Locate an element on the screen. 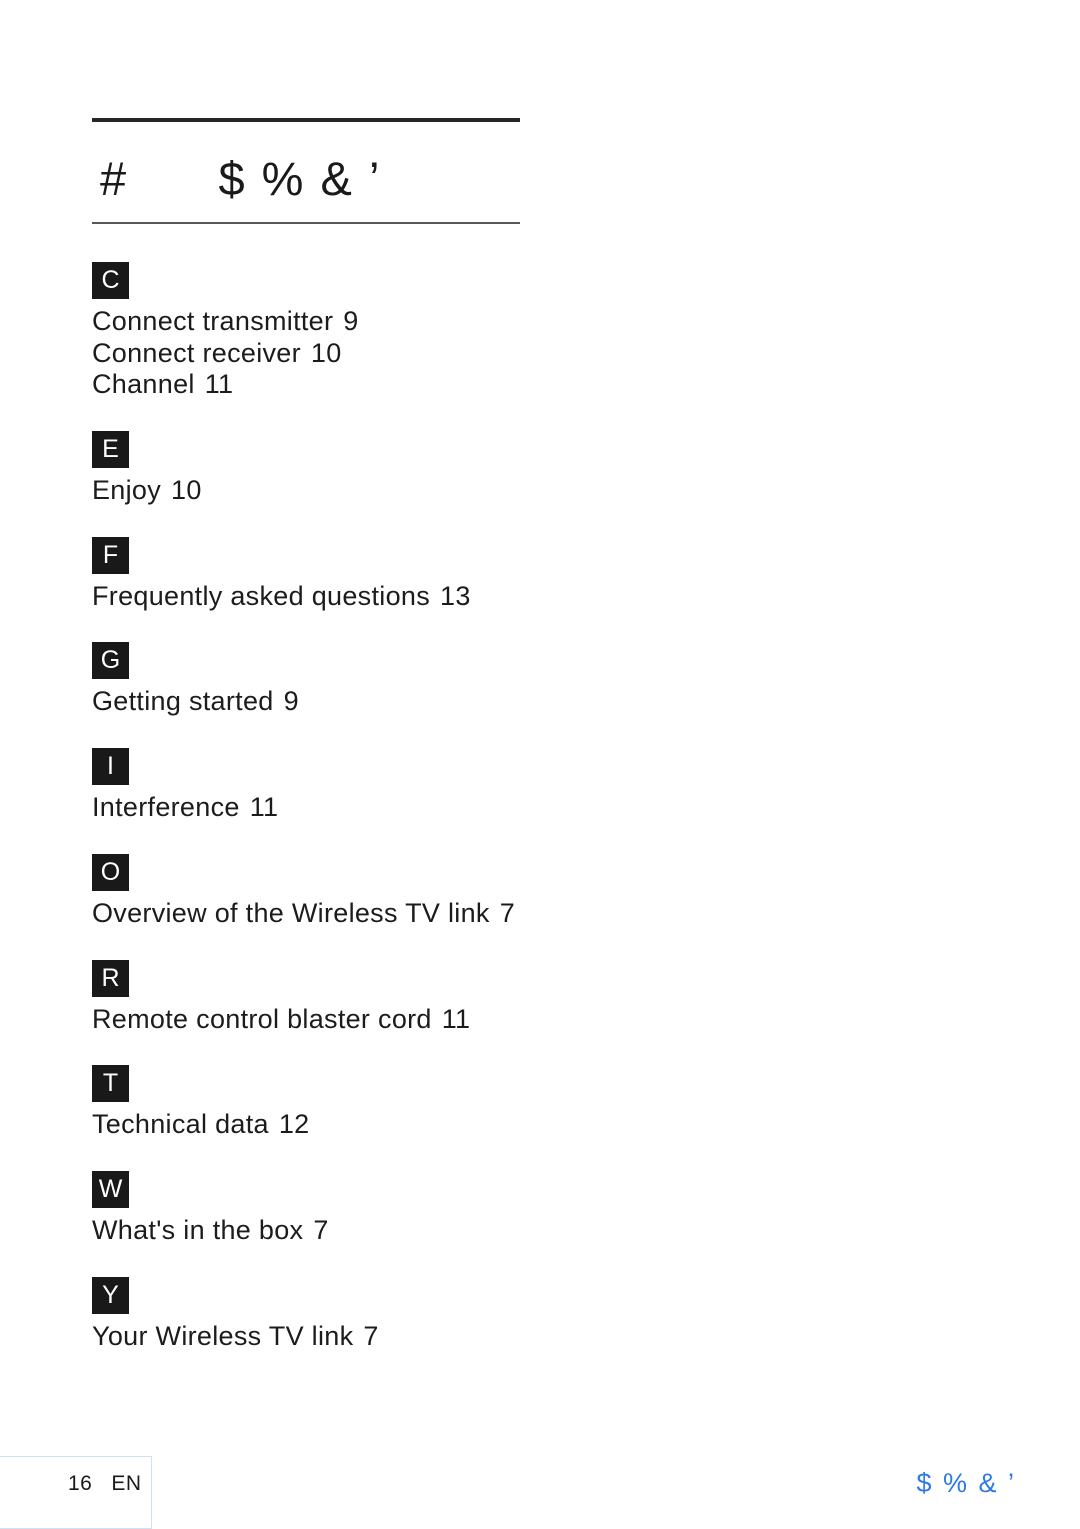 This screenshot has width=1080, height=1529. index-group-entries: Enjoy 10 is located at coordinates (442, 491).